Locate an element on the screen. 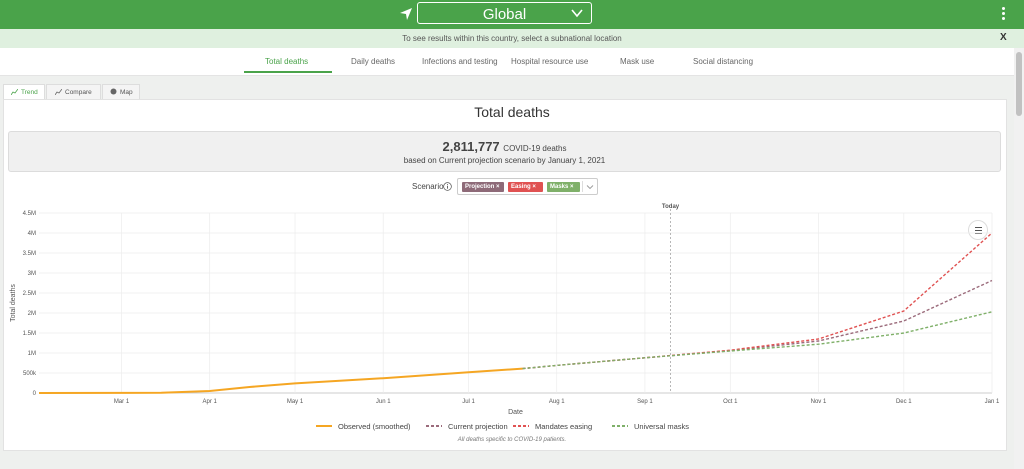 The width and height of the screenshot is (1024, 469). legend-label: Mandates easing is located at coordinates (563, 426).